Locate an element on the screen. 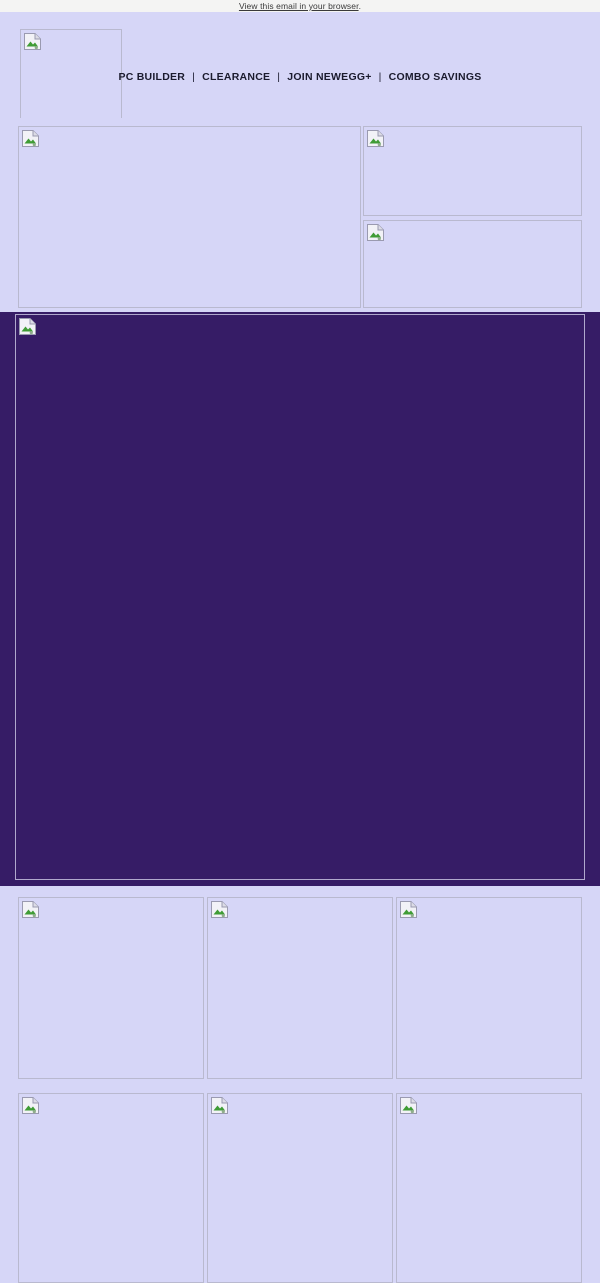 This screenshot has height=1283, width=600. nav-item-combo-savings: COMBO SAVINGS is located at coordinates (435, 77).